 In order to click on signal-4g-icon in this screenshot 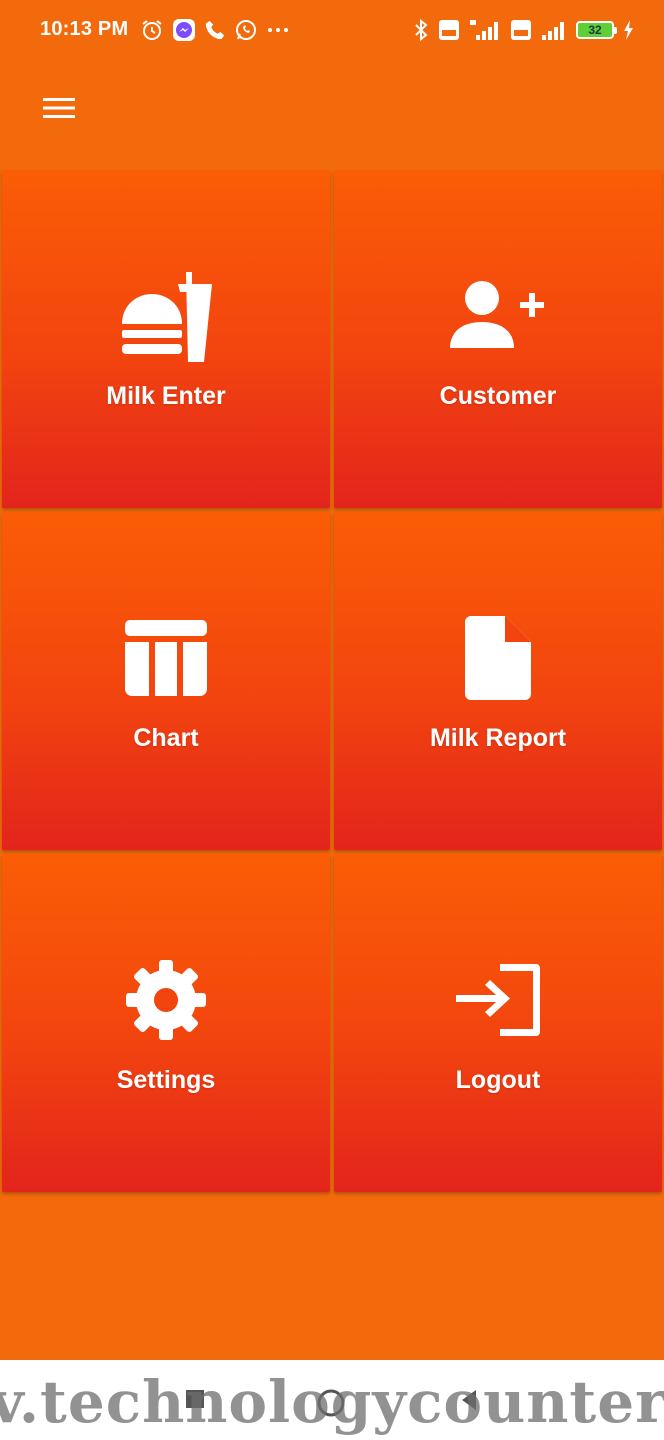, I will do `click(485, 30)`.